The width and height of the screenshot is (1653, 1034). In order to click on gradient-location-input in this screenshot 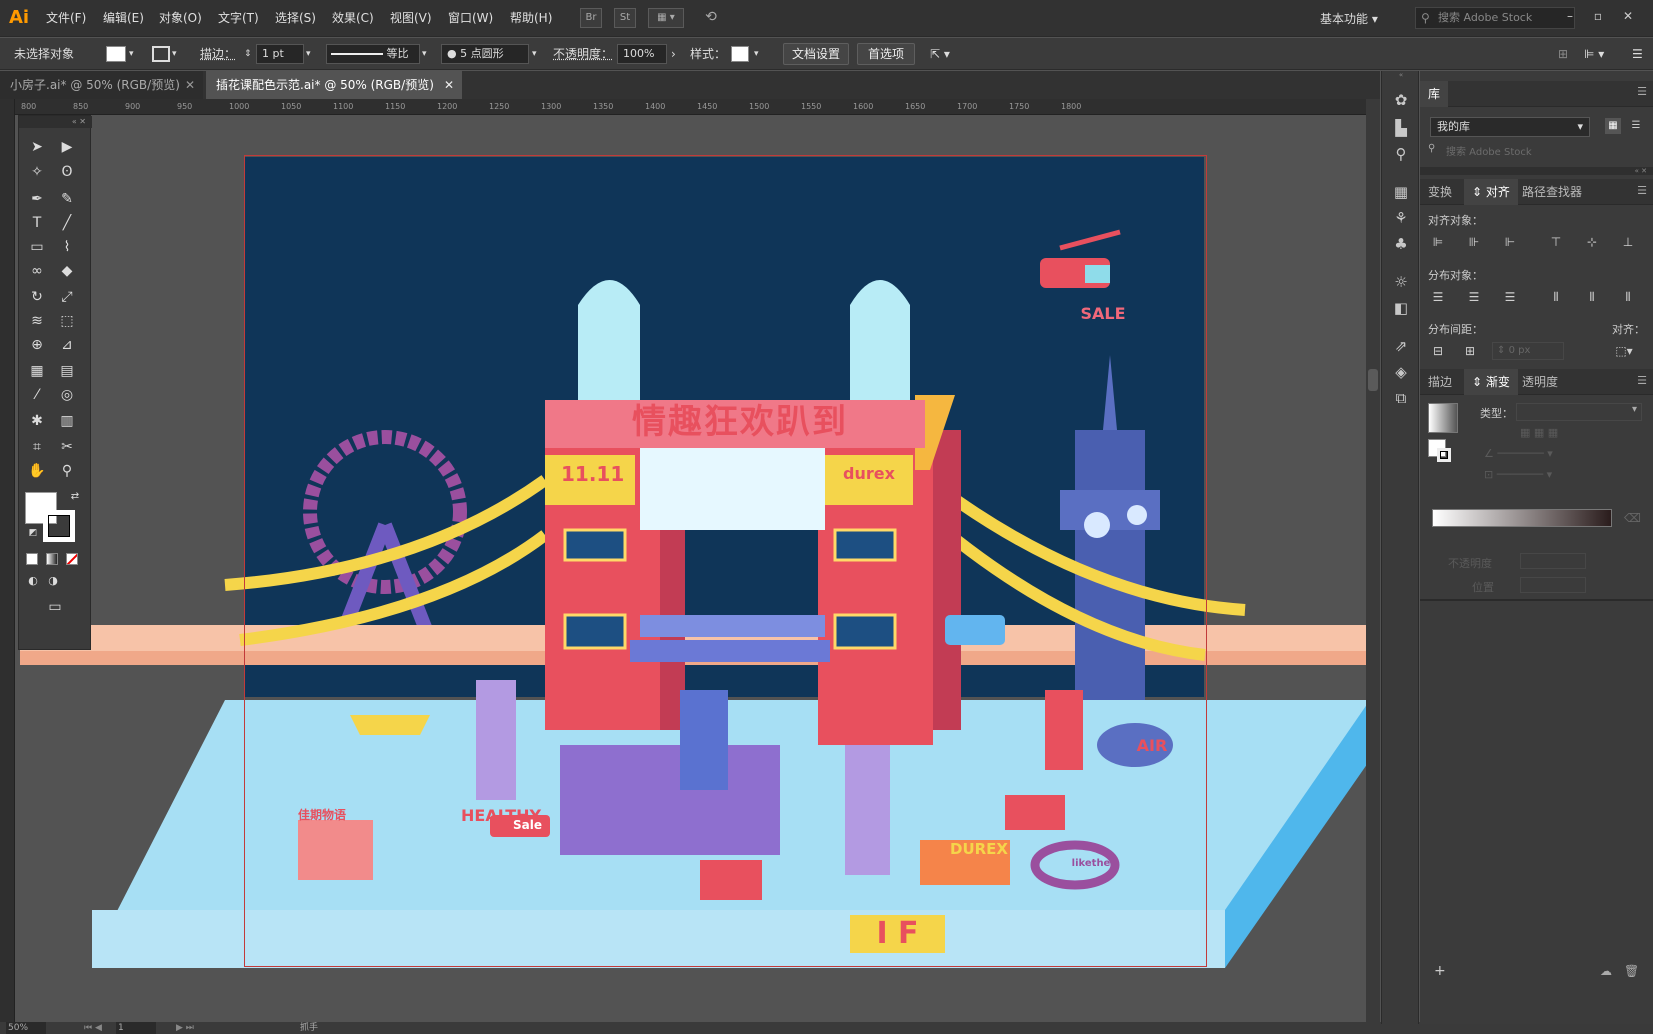, I will do `click(1553, 585)`.